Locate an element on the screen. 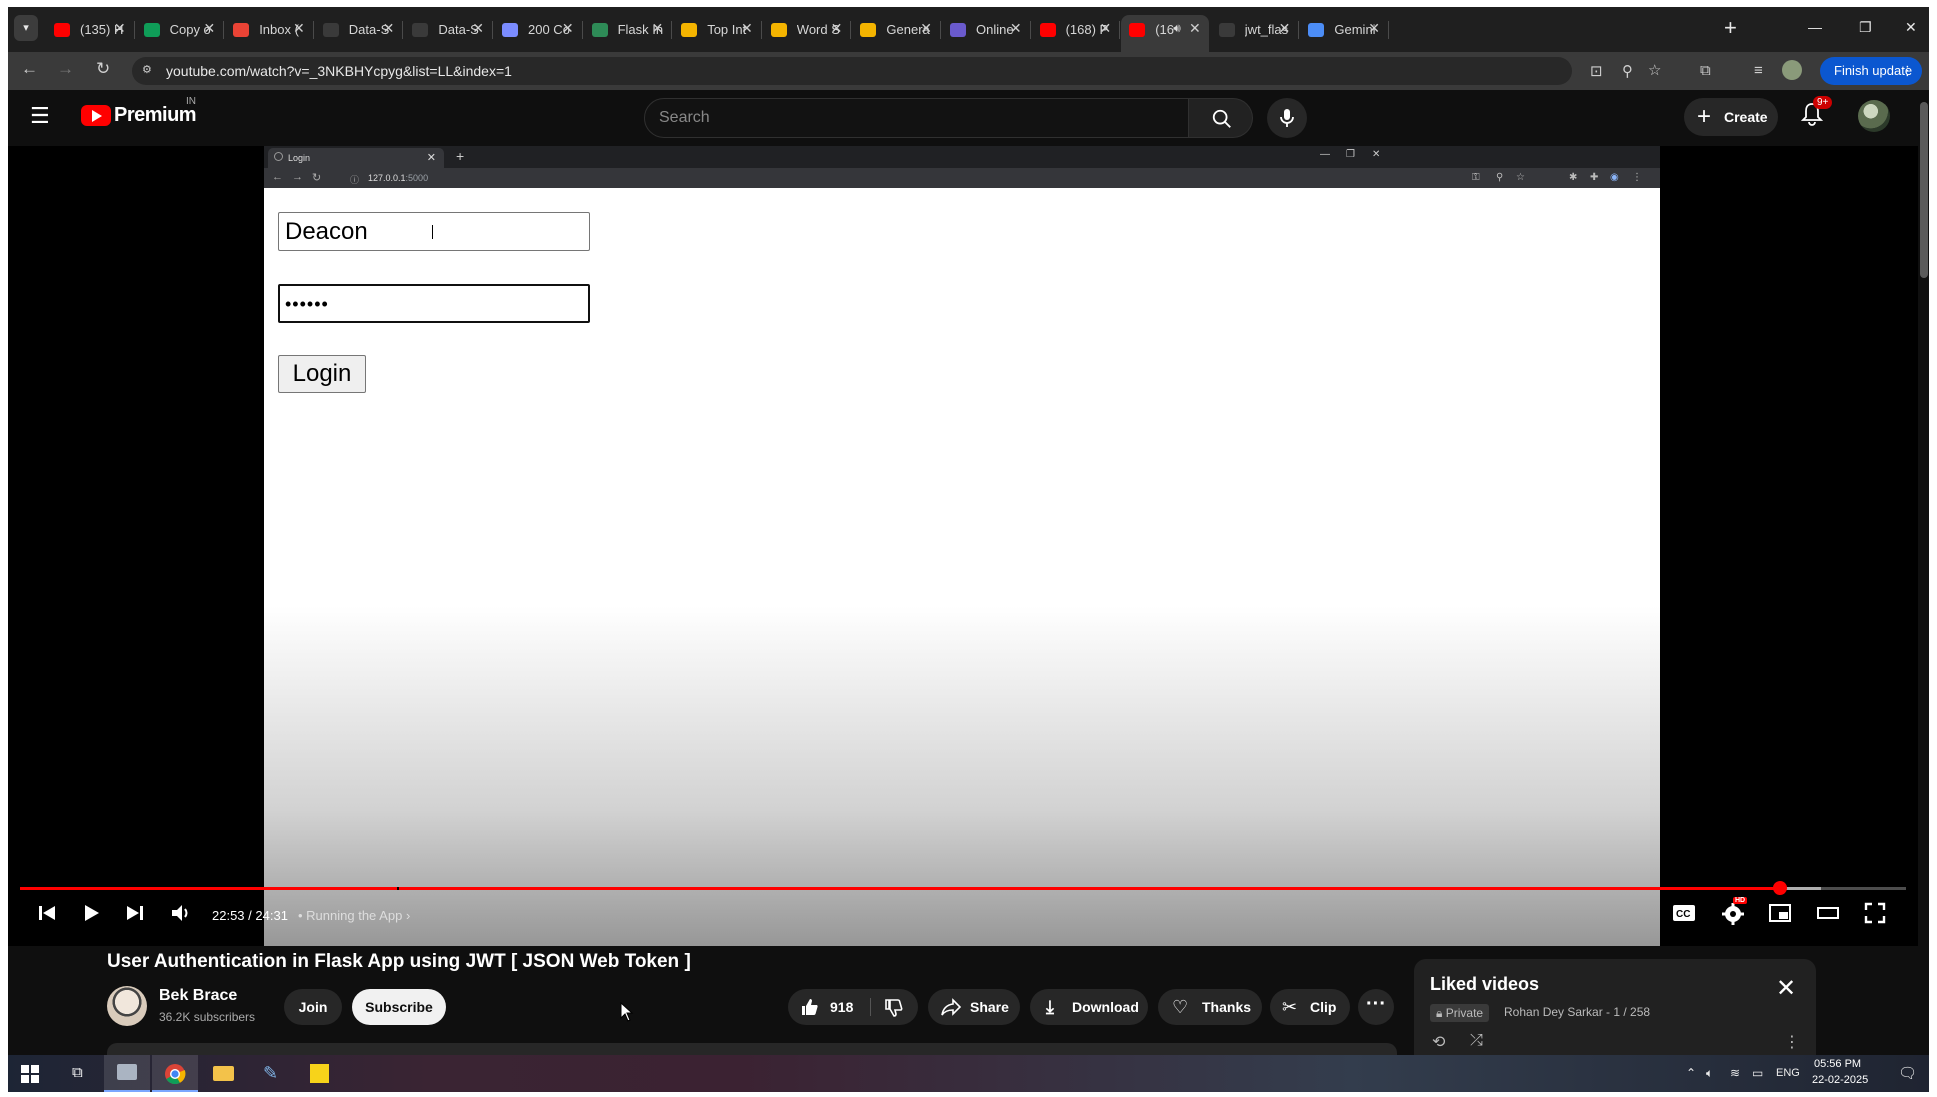 This screenshot has width=1937, height=1097. page-scrollbar is located at coordinates (1923, 572).